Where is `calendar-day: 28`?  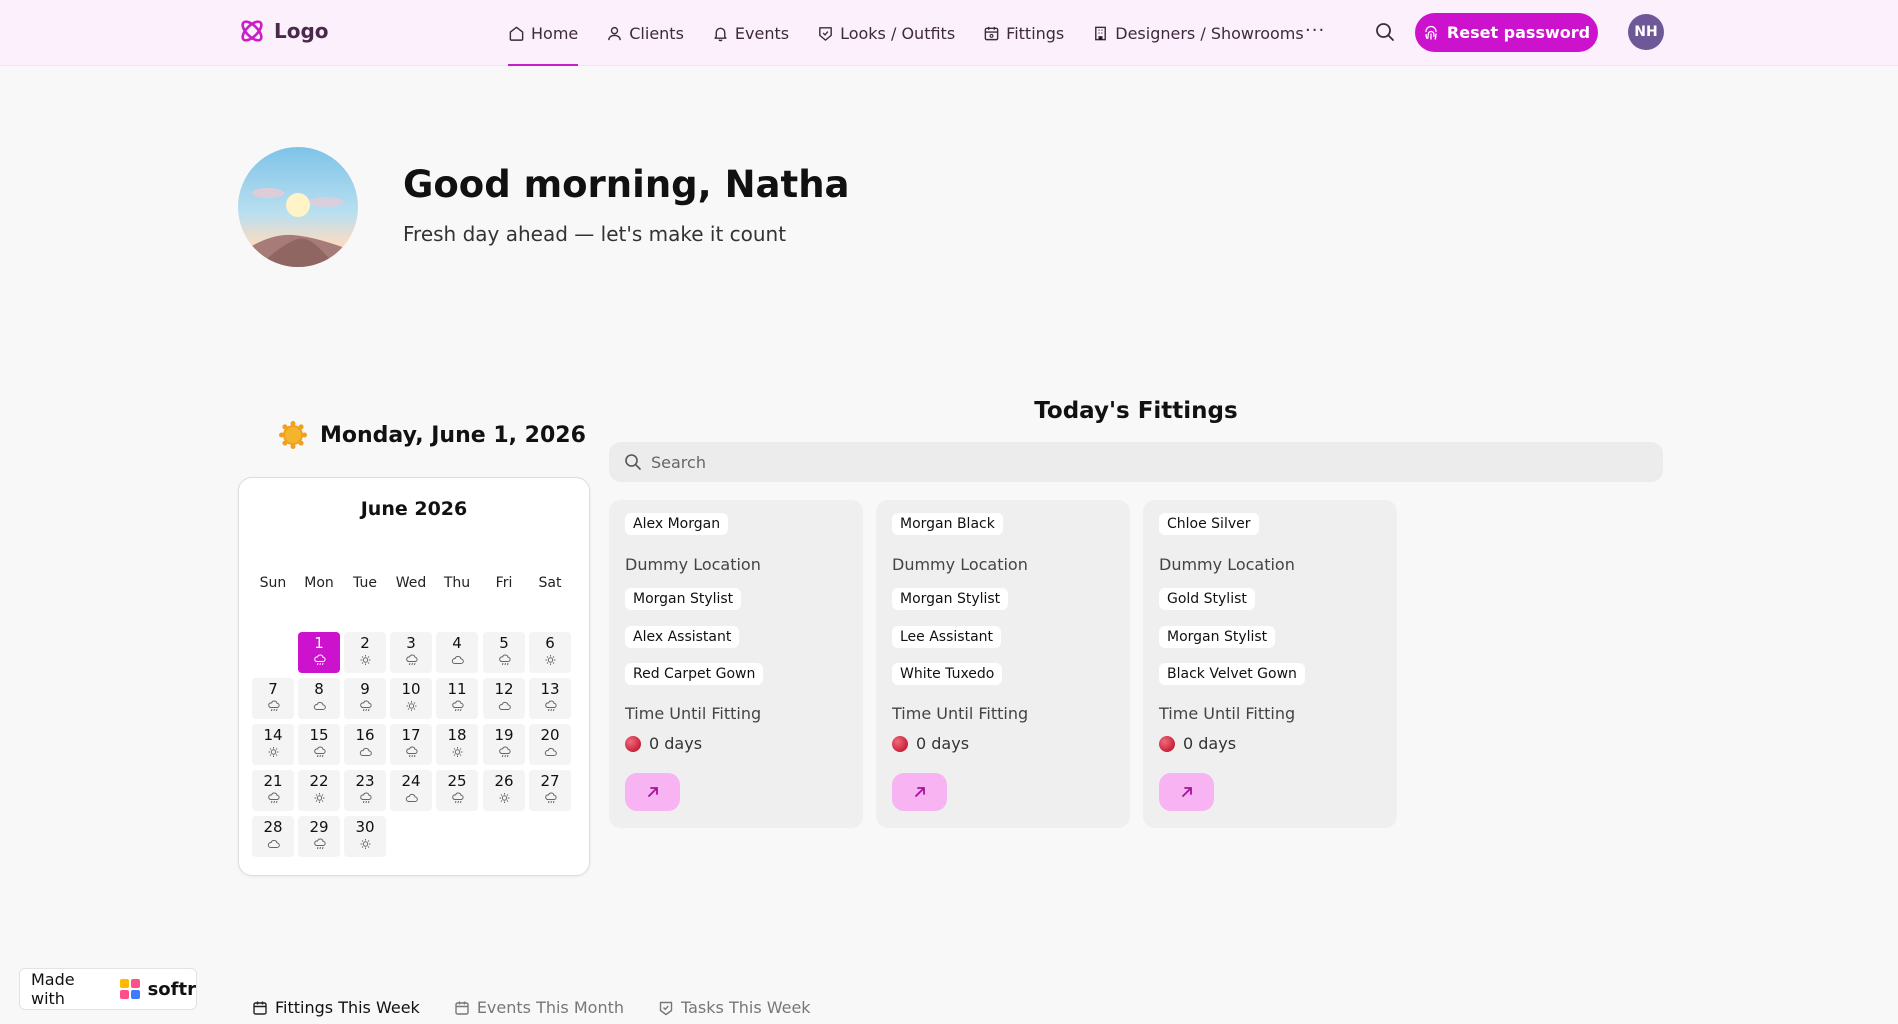
calendar-day: 28 is located at coordinates (273, 836).